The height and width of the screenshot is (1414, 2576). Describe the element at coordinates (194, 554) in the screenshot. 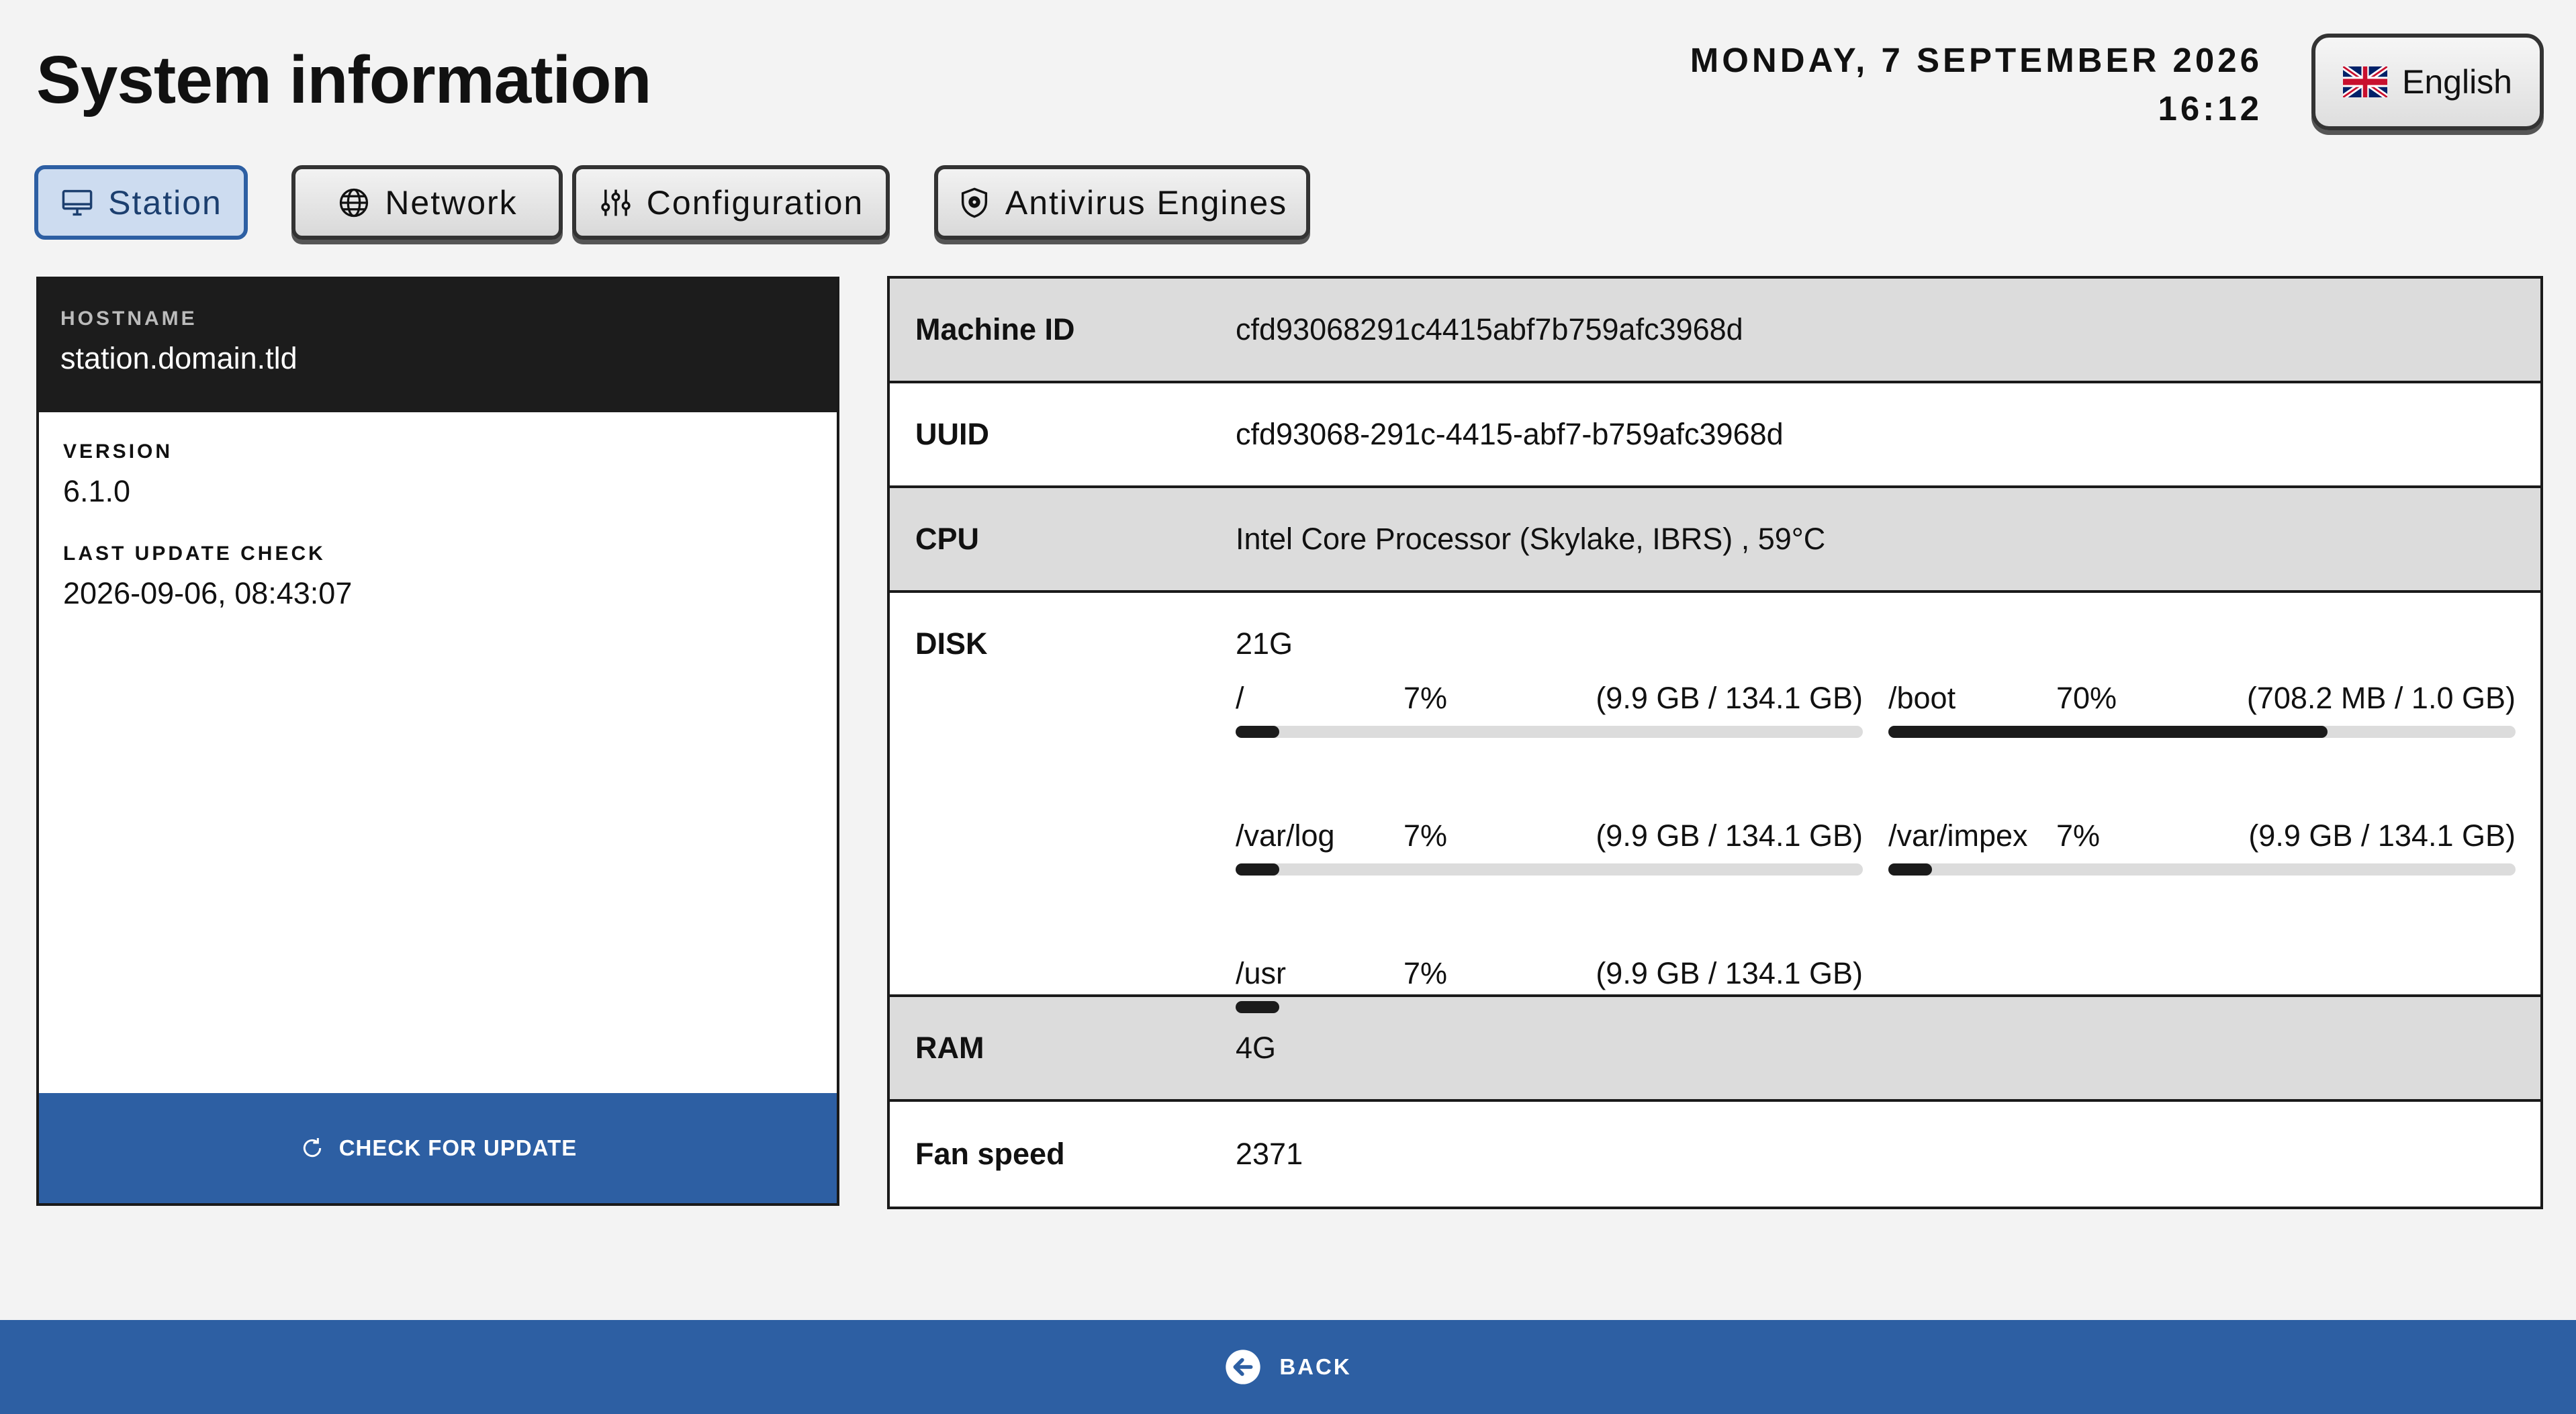

I see `last-update-label: LAST UPDATE CHECK` at that location.